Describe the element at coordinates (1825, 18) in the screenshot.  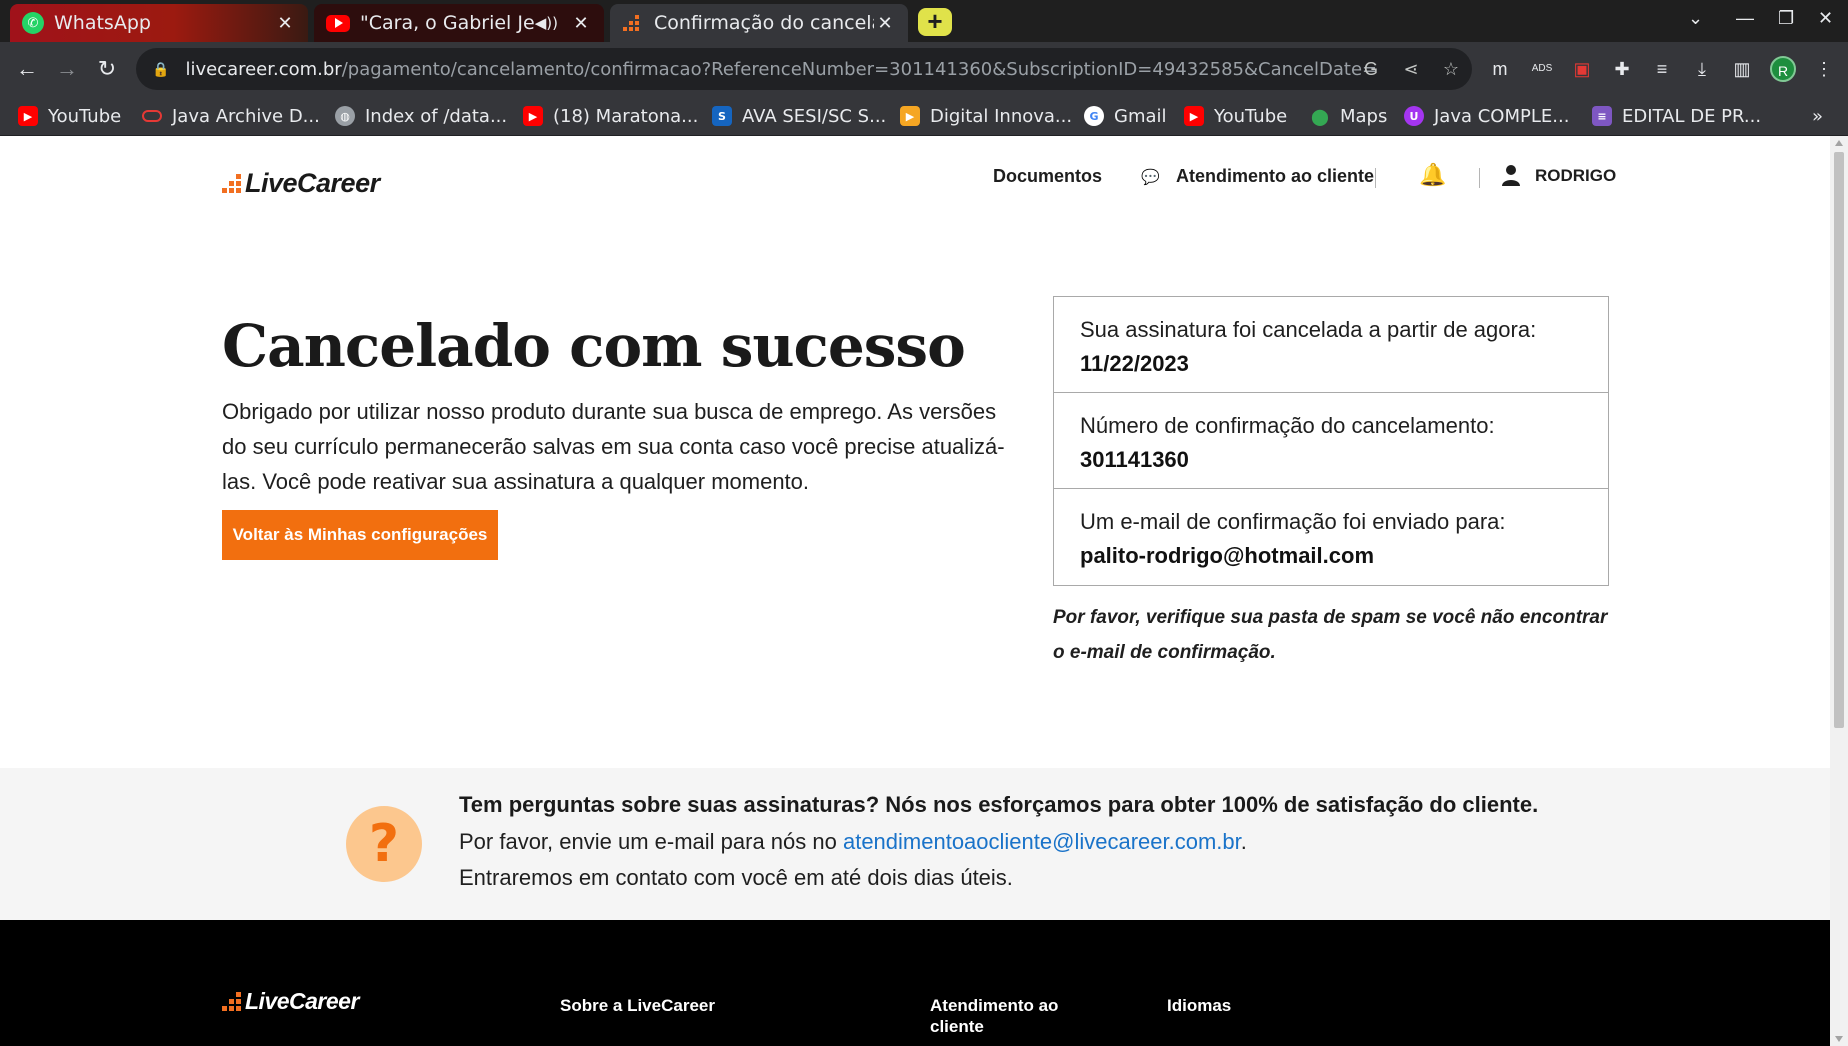
I see `close-window-icon: ✕` at that location.